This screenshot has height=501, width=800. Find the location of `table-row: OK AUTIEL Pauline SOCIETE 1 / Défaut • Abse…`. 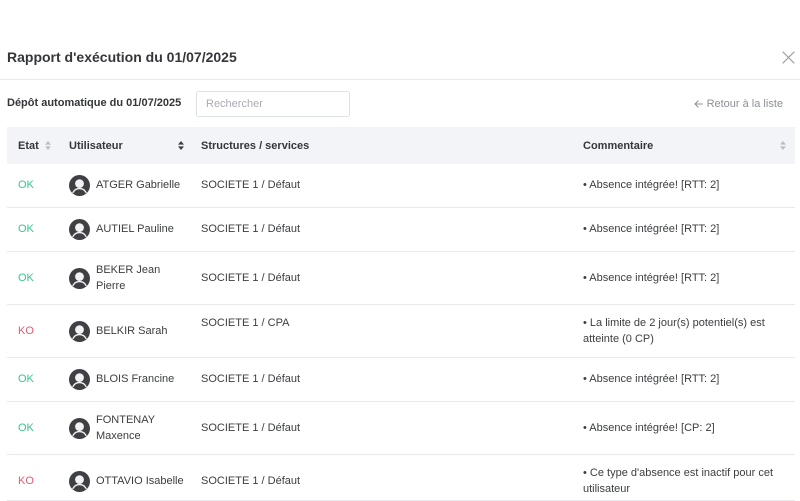

table-row: OK AUTIEL Pauline SOCIETE 1 / Défaut • Abse… is located at coordinates (401, 230).